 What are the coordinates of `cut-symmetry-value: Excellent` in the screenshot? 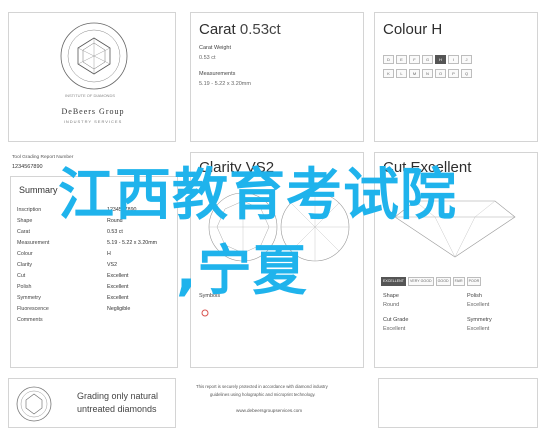 It's located at (478, 329).